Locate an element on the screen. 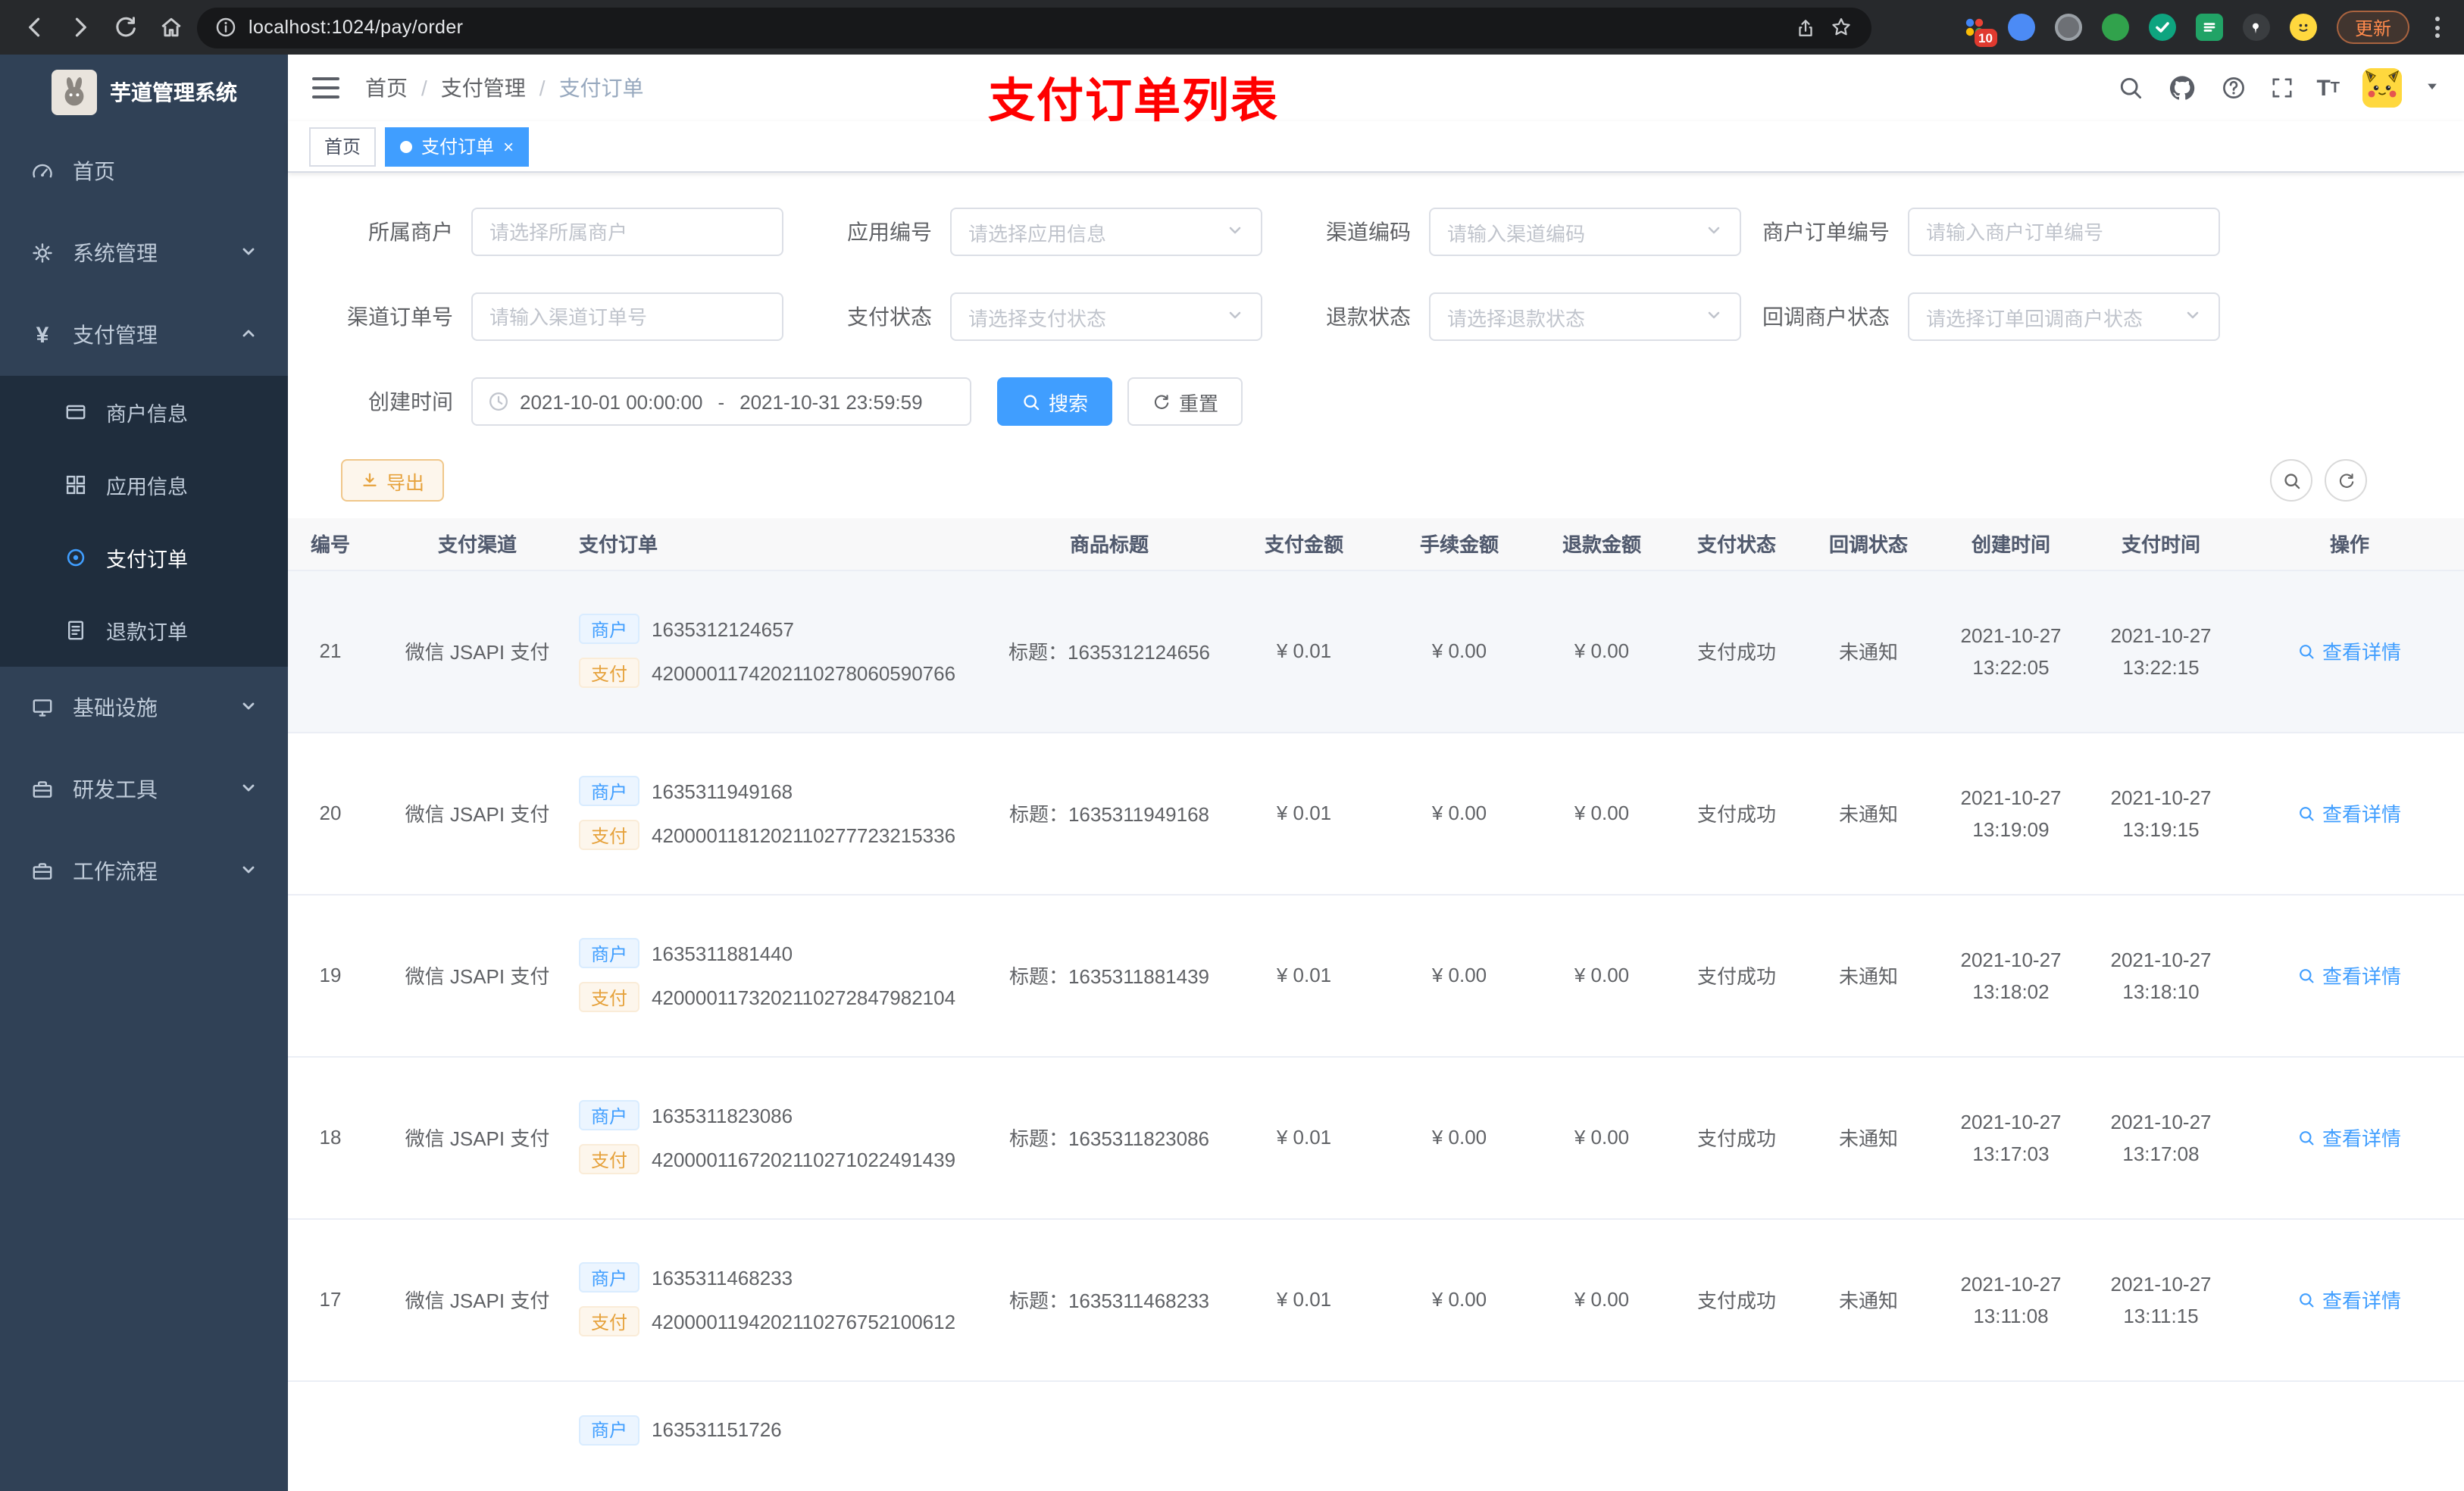 This screenshot has width=2464, height=1491. filter-label: 退款状态 is located at coordinates (1368, 317).